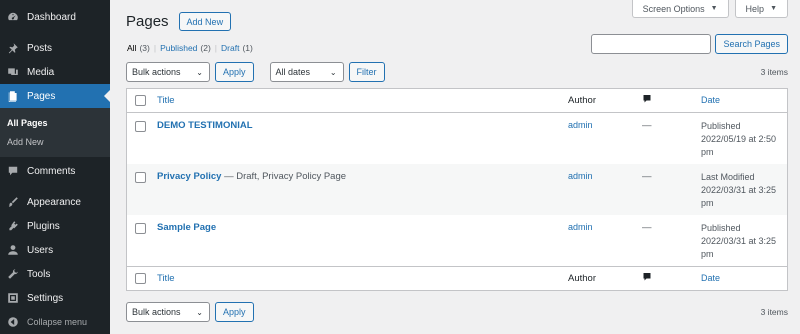 The width and height of the screenshot is (800, 334). What do you see at coordinates (13, 72) in the screenshot?
I see `media-icon` at bounding box center [13, 72].